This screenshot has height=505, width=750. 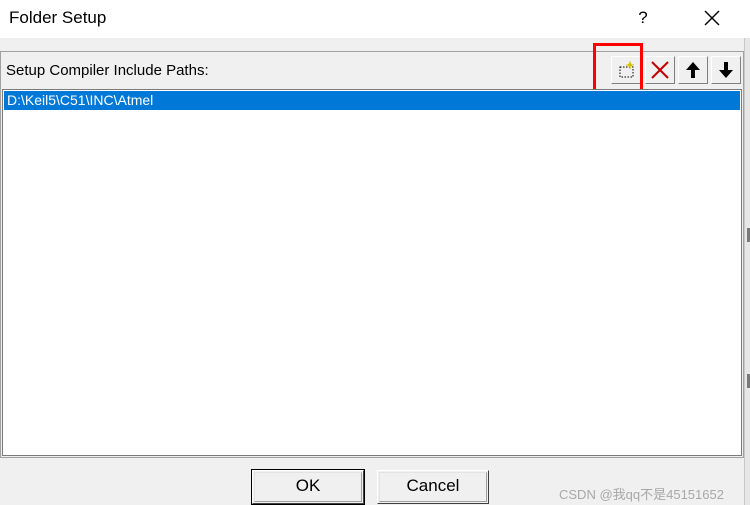 I want to click on list-item: D:\Keil5\C51\INC\Atmel, so click(x=372, y=100).